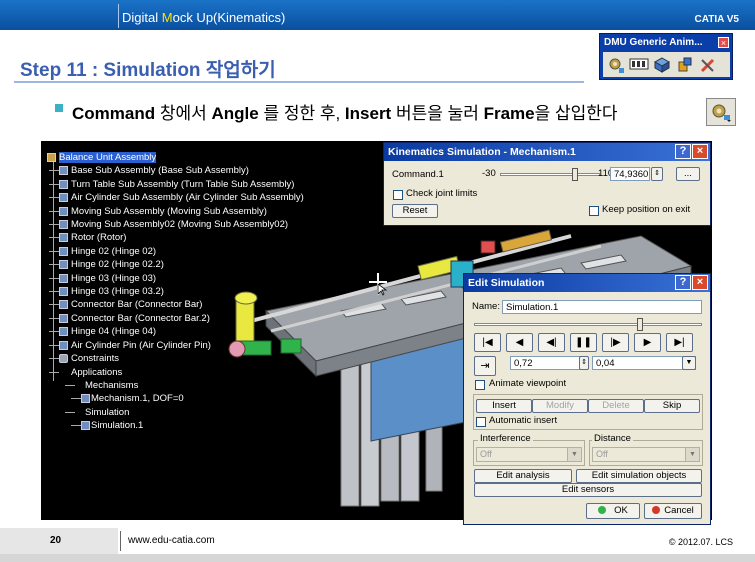  I want to click on tree-item-constraints: Constraints, so click(174, 358).